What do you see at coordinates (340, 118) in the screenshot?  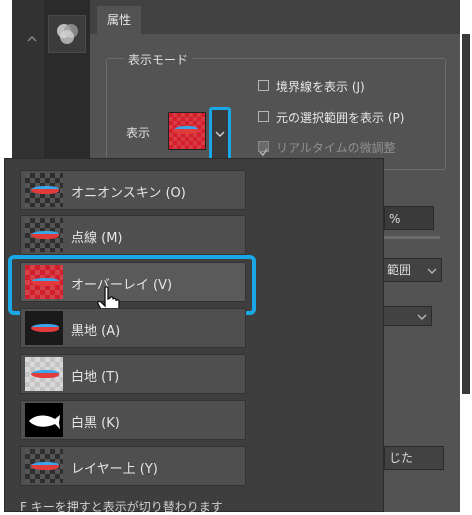 I see `show-original-label: 元の選択範囲を表示 (P)` at bounding box center [340, 118].